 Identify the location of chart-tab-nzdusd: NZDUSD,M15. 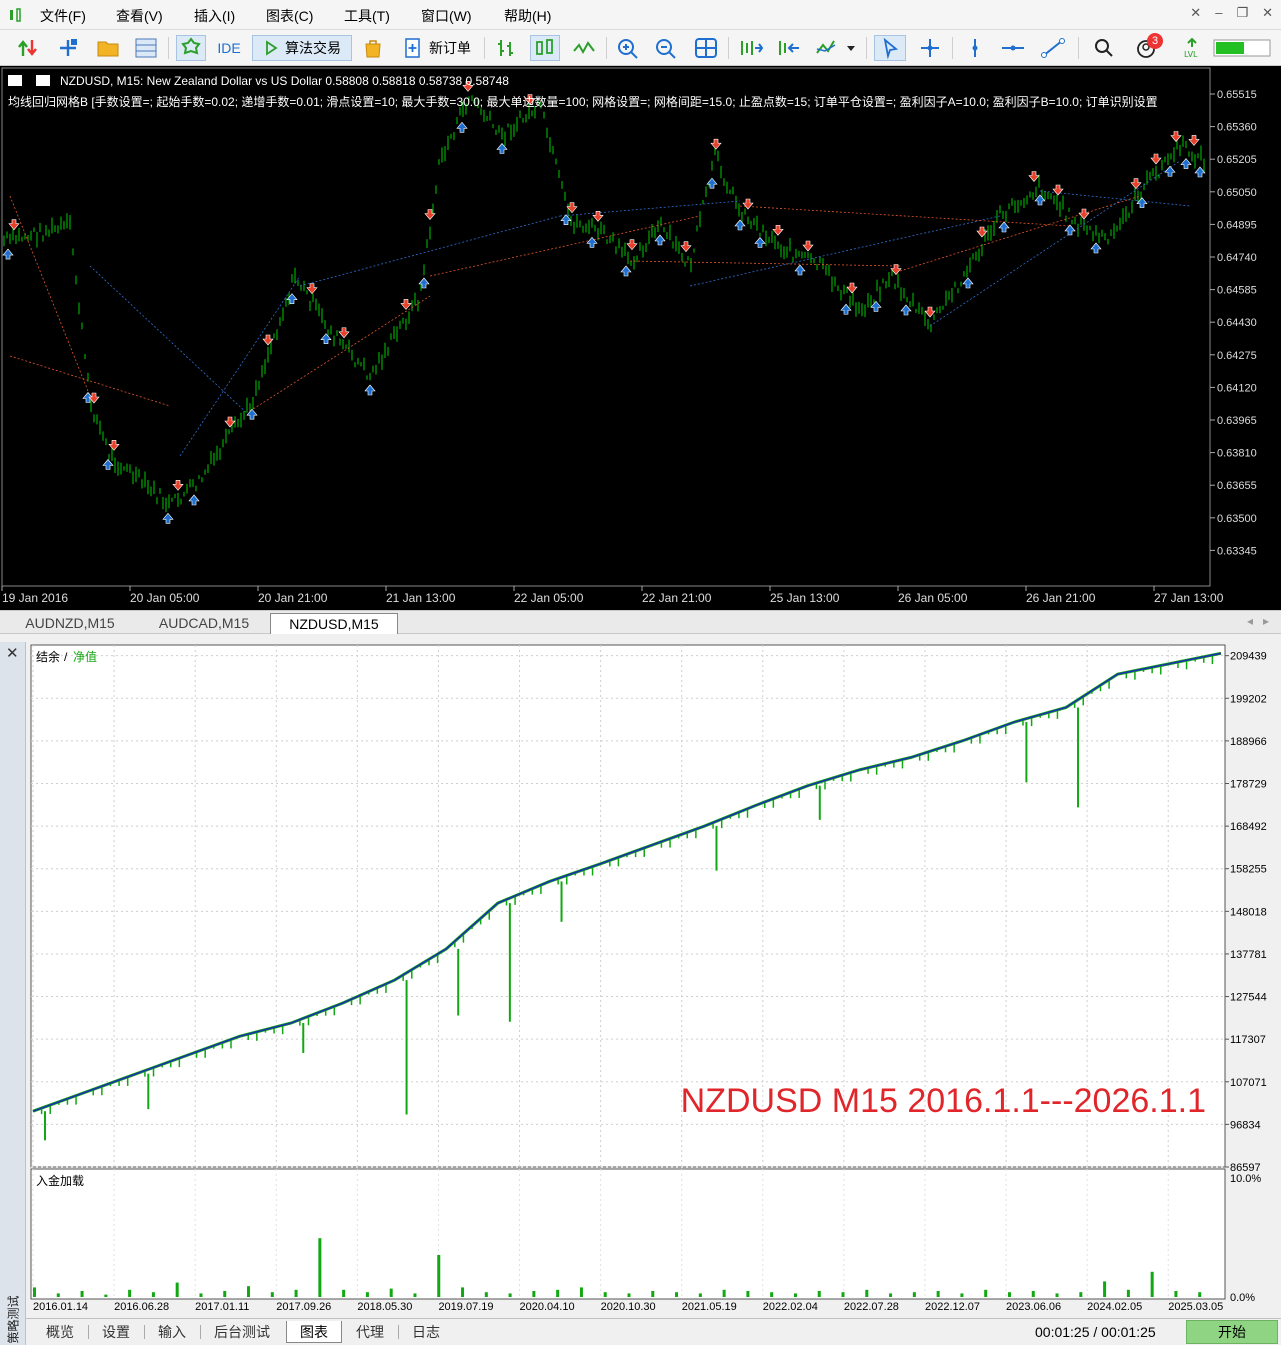
(334, 623).